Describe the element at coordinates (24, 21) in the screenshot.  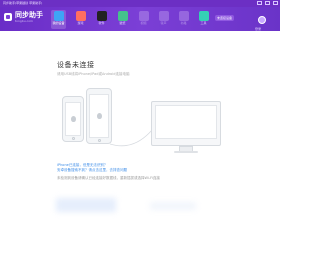
I see `logo-subtitle: tongbu.com` at that location.